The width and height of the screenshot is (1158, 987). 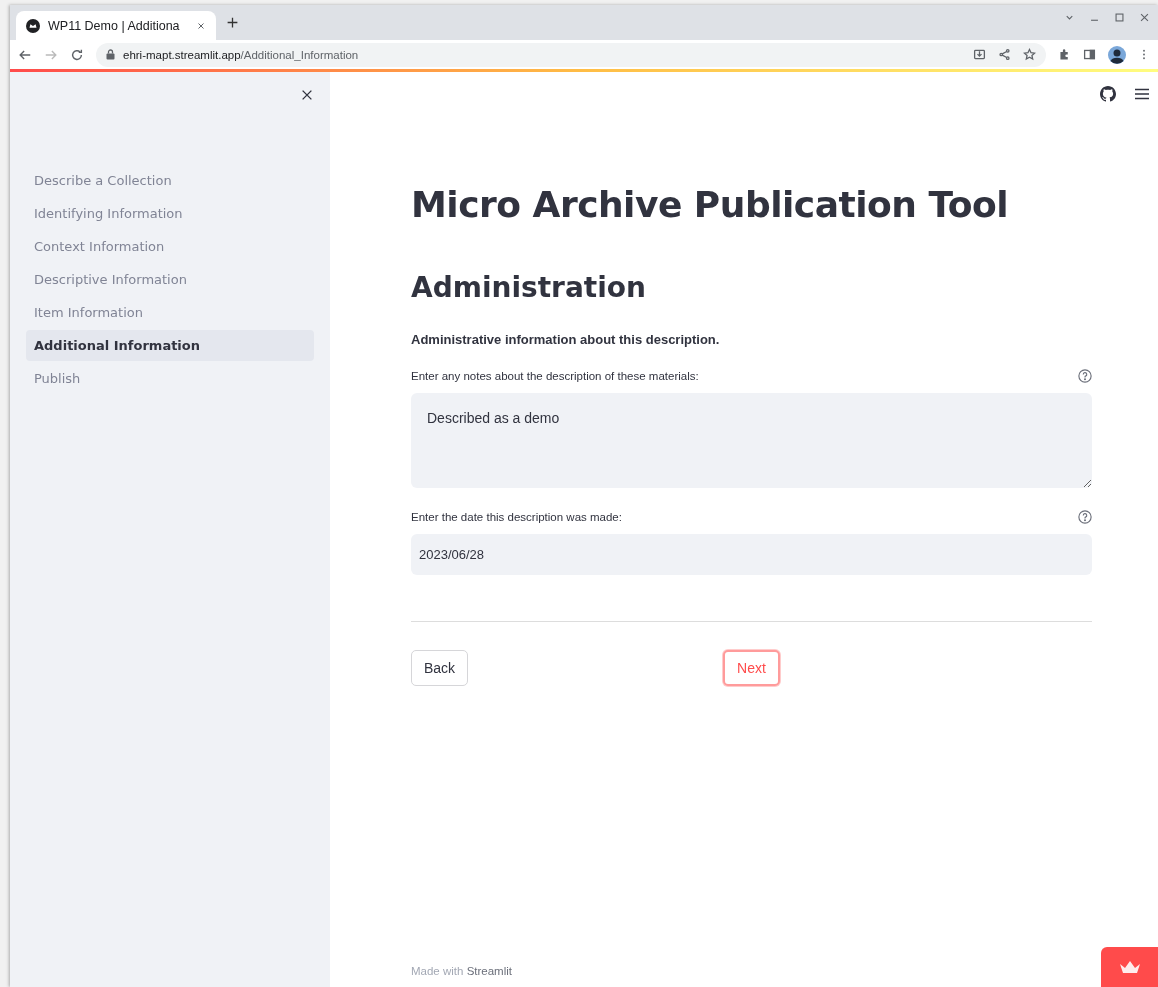 I want to click on intro-text: Administrative information about this description., so click(x=566, y=339).